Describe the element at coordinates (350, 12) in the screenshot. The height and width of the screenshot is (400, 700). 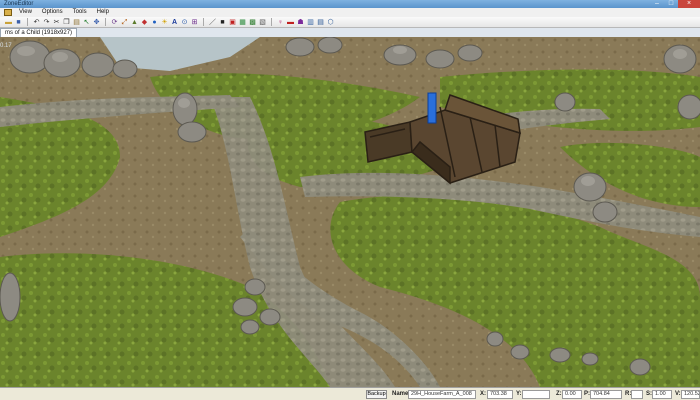
I see `menu-bar: View Options Tools Help` at that location.